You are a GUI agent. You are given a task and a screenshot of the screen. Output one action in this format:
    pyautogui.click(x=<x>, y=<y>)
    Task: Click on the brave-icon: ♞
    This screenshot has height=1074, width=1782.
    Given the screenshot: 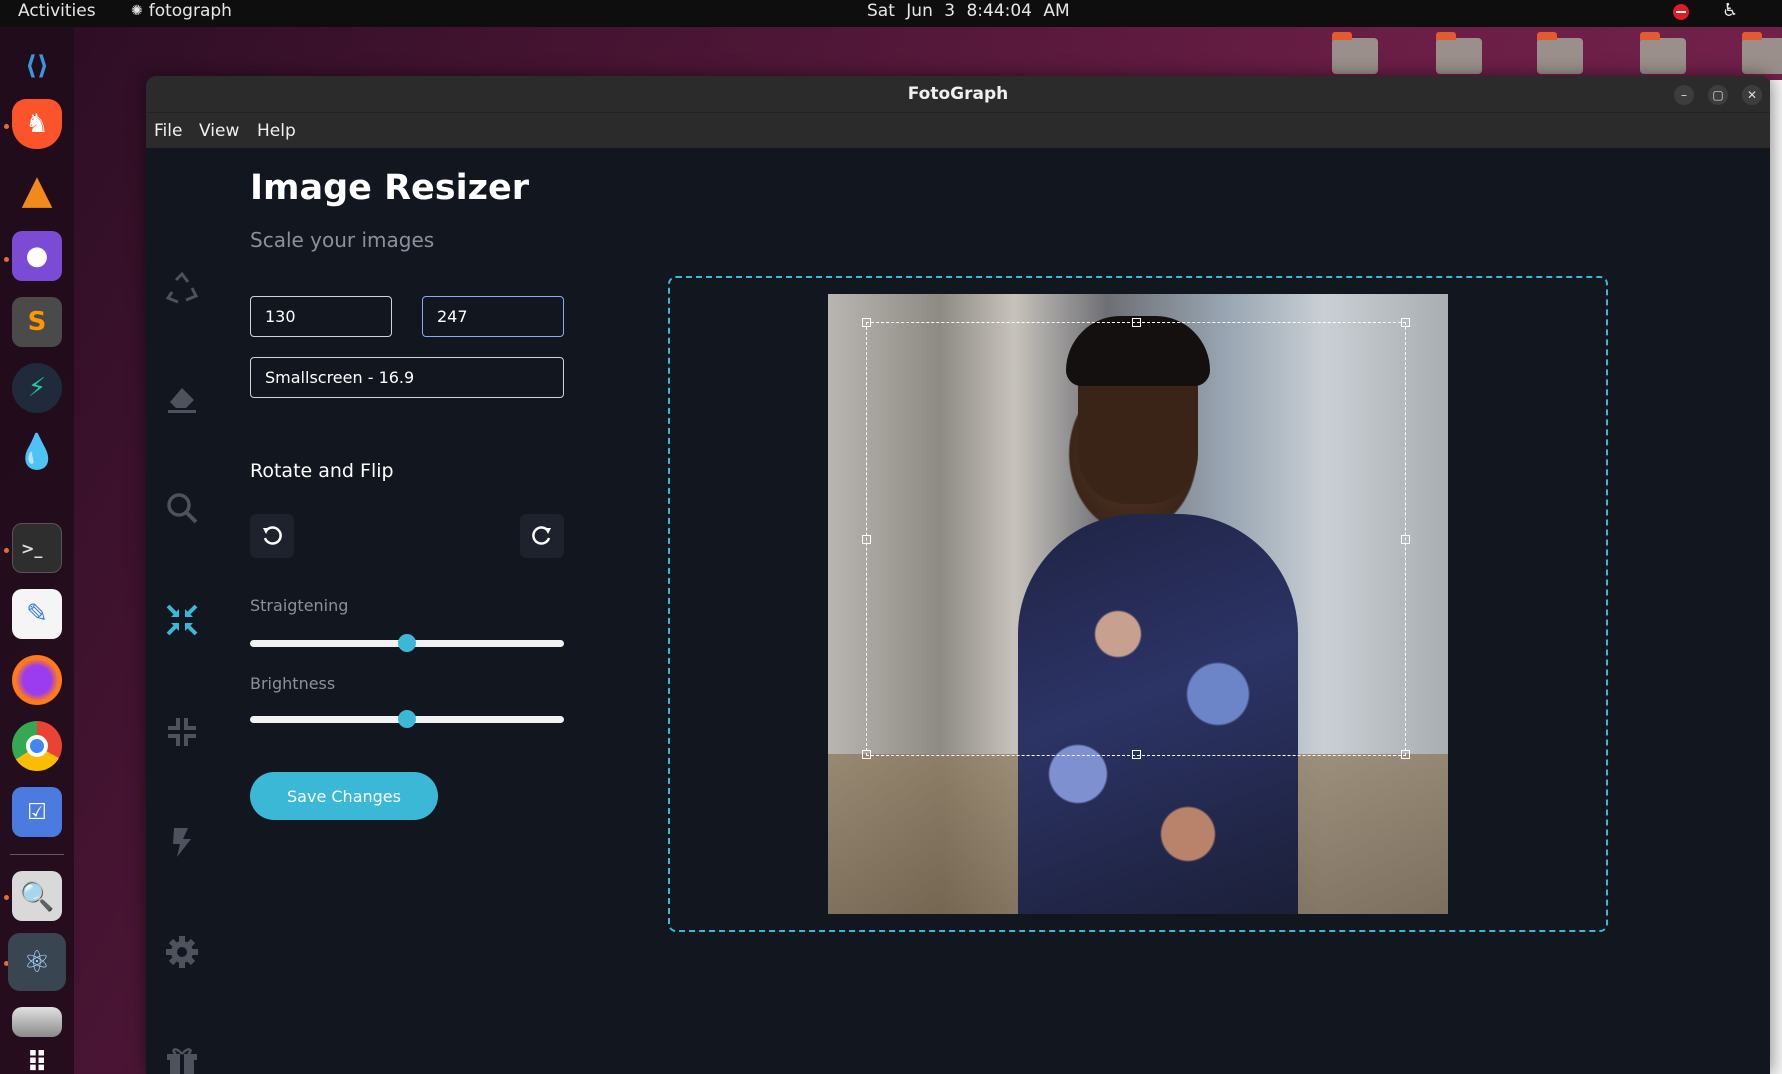 What is the action you would take?
    pyautogui.click(x=37, y=124)
    